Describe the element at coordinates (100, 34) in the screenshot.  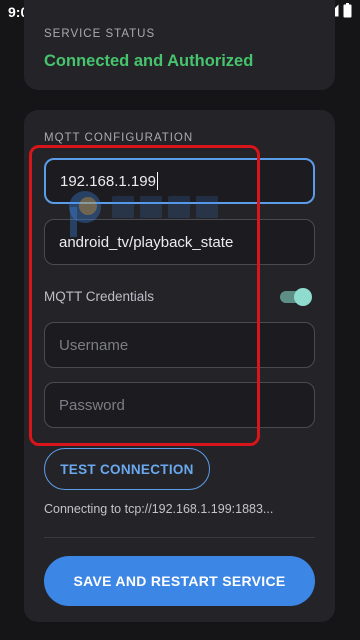
I see `service-status-label: SERVICE STATUS` at that location.